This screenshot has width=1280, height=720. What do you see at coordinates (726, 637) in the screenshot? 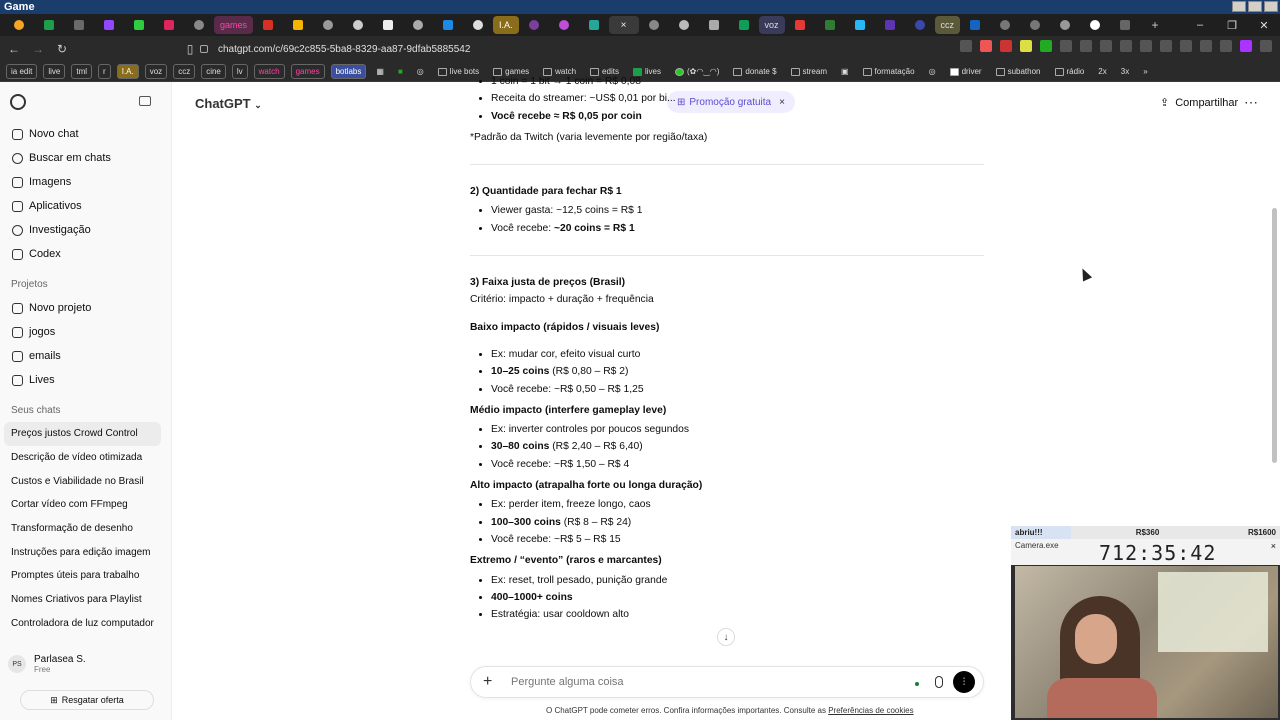
I see `scroll-down-button: ↓` at bounding box center [726, 637].